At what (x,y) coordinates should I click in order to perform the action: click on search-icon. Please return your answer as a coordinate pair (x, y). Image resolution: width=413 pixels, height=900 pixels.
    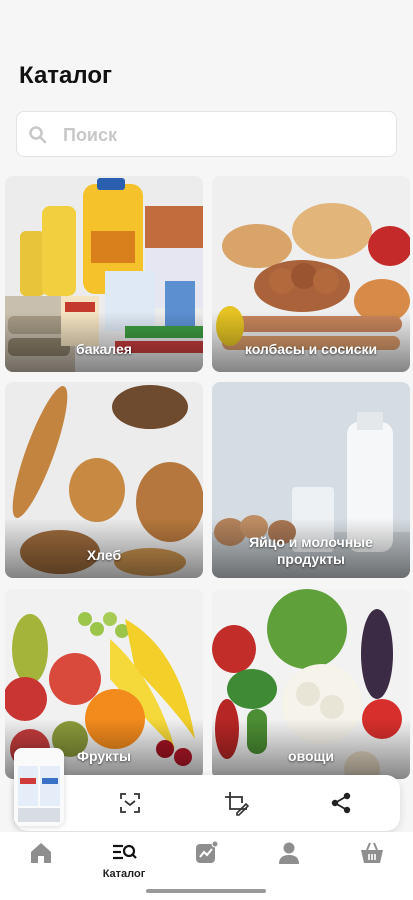
    Looking at the image, I should click on (38, 135).